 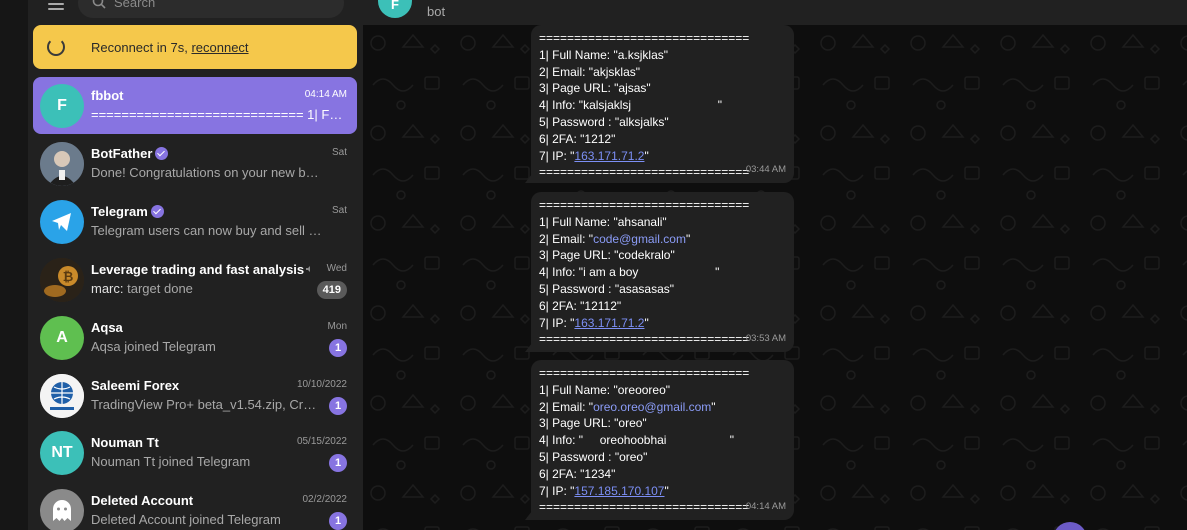 What do you see at coordinates (336, 268) in the screenshot?
I see `chat-time: Wed` at bounding box center [336, 268].